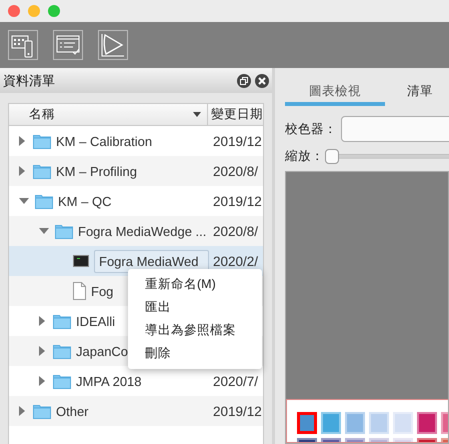 This screenshot has height=444, width=449. What do you see at coordinates (85, 201) in the screenshot?
I see `item-name: KM – QC` at bounding box center [85, 201].